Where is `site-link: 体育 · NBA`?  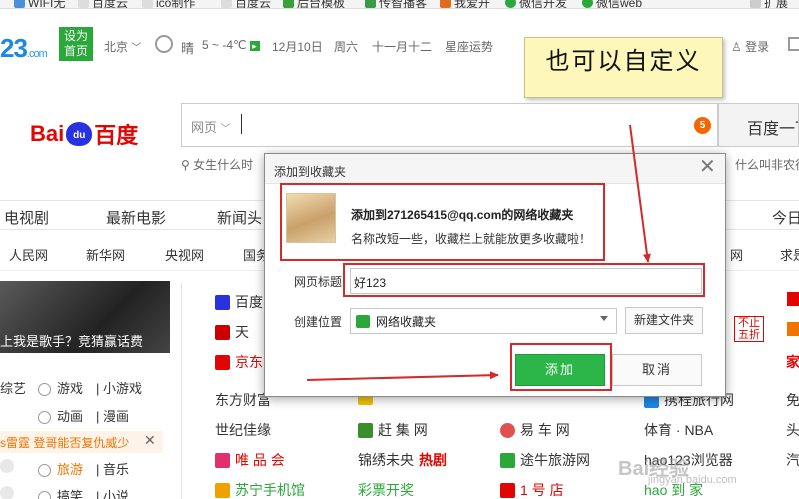
site-link: 体育 · NBA is located at coordinates (678, 430).